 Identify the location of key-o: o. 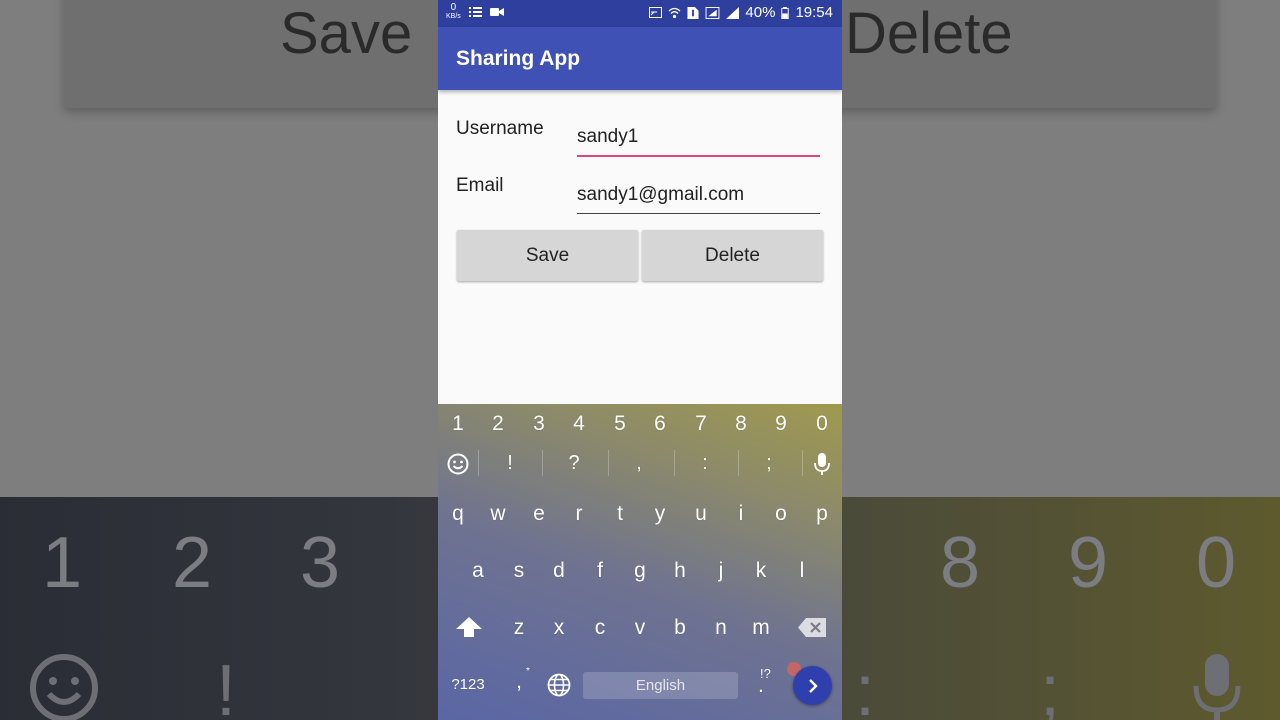
(781, 514).